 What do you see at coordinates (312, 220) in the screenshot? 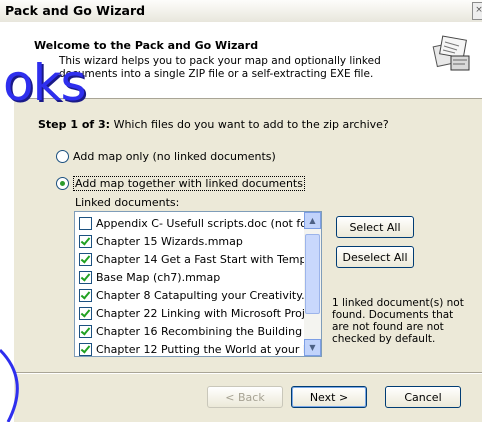
I see `scroll-up-icon: ▲` at bounding box center [312, 220].